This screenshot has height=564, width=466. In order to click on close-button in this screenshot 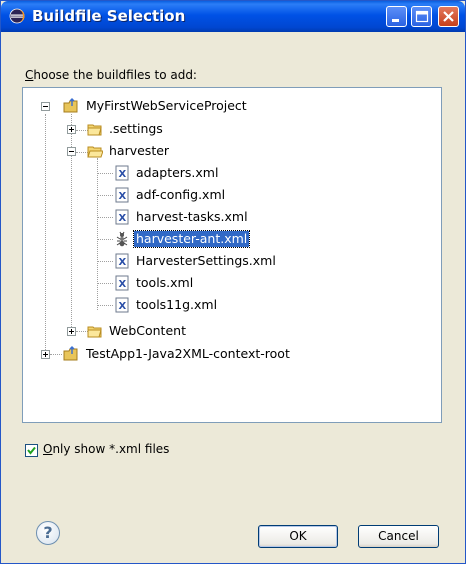, I will do `click(448, 16)`.